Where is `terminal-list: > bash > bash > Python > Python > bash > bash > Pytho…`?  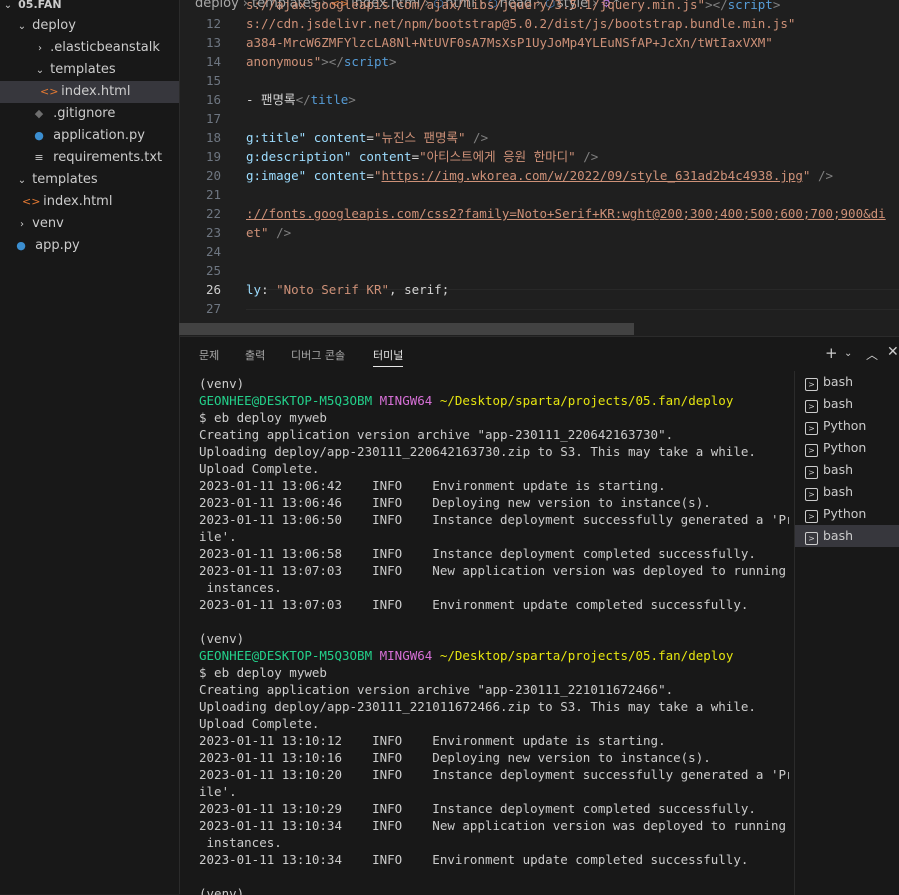 terminal-list: > bash > bash > Python > Python > bash > bash > Pytho… is located at coordinates (846, 633).